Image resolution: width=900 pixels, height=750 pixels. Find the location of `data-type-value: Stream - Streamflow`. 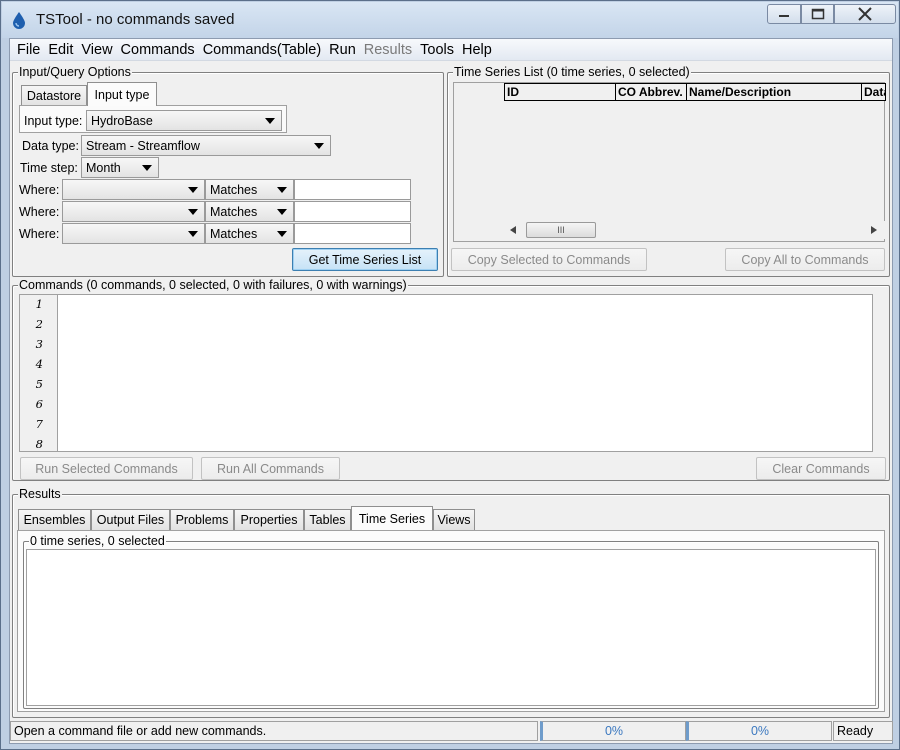

data-type-value: Stream - Streamflow is located at coordinates (143, 145).